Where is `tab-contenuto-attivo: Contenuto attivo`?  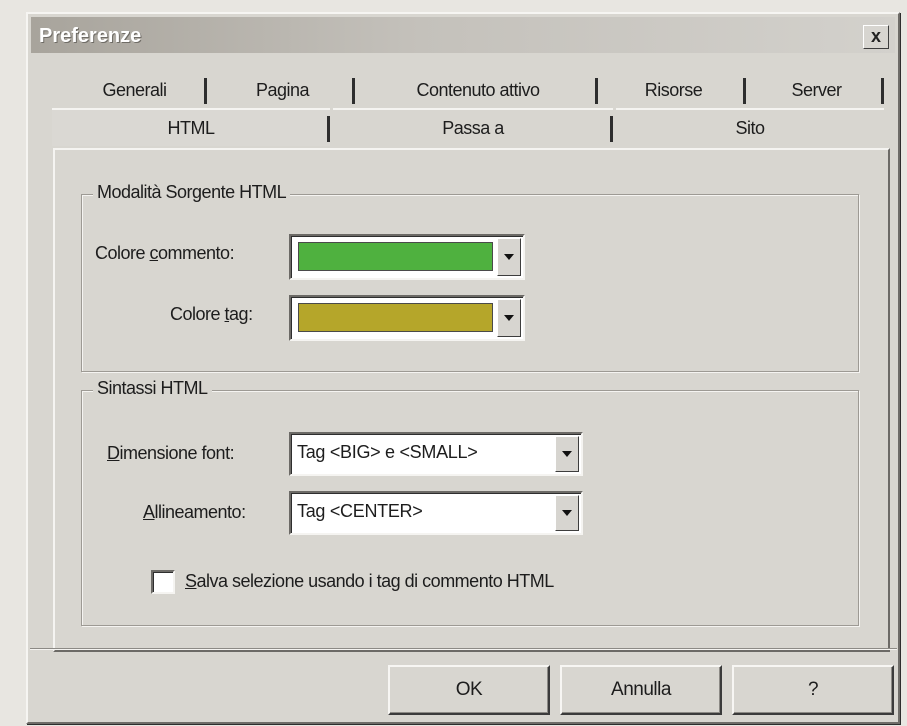
tab-contenuto-attivo: Contenuto attivo is located at coordinates (478, 90).